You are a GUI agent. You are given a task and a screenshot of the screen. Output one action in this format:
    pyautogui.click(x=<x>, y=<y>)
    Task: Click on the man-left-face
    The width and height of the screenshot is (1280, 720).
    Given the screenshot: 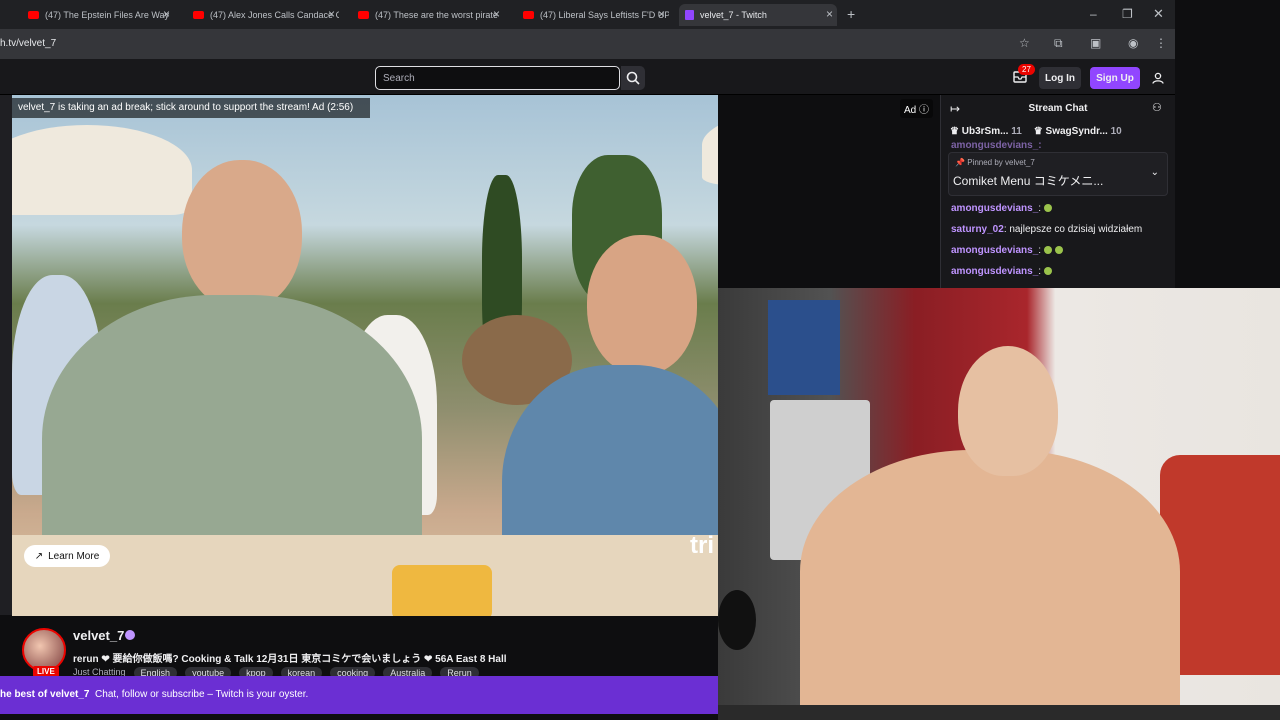 What is the action you would take?
    pyautogui.click(x=242, y=235)
    